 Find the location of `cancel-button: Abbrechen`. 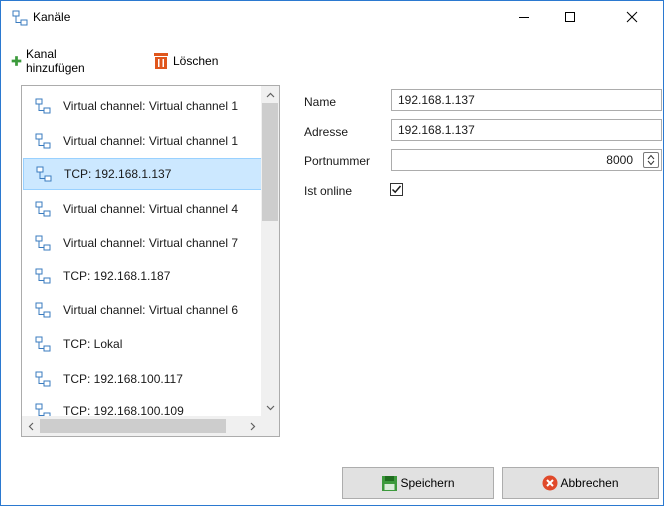

cancel-button: Abbrechen is located at coordinates (580, 483).